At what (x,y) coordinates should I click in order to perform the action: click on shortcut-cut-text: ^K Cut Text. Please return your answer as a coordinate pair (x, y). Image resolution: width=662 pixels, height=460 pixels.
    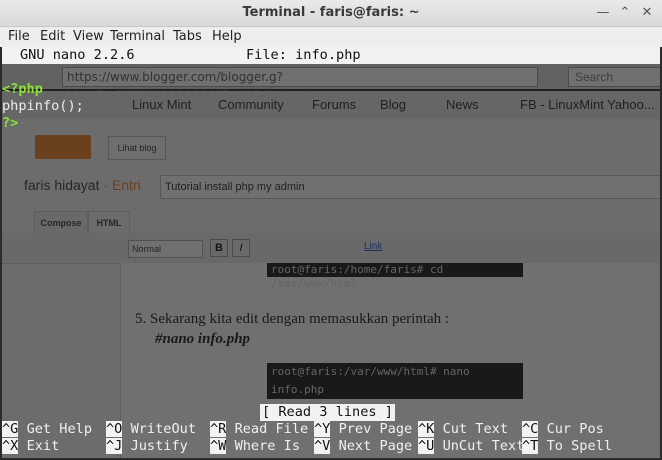
    Looking at the image, I should click on (463, 429).